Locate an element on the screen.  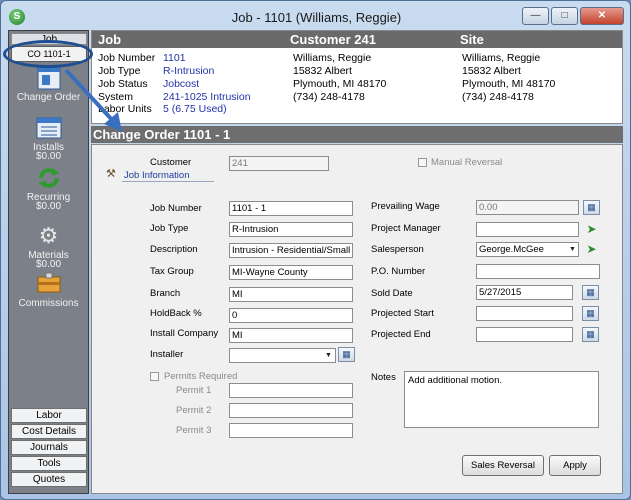
section-divider is located at coordinates (168, 181).